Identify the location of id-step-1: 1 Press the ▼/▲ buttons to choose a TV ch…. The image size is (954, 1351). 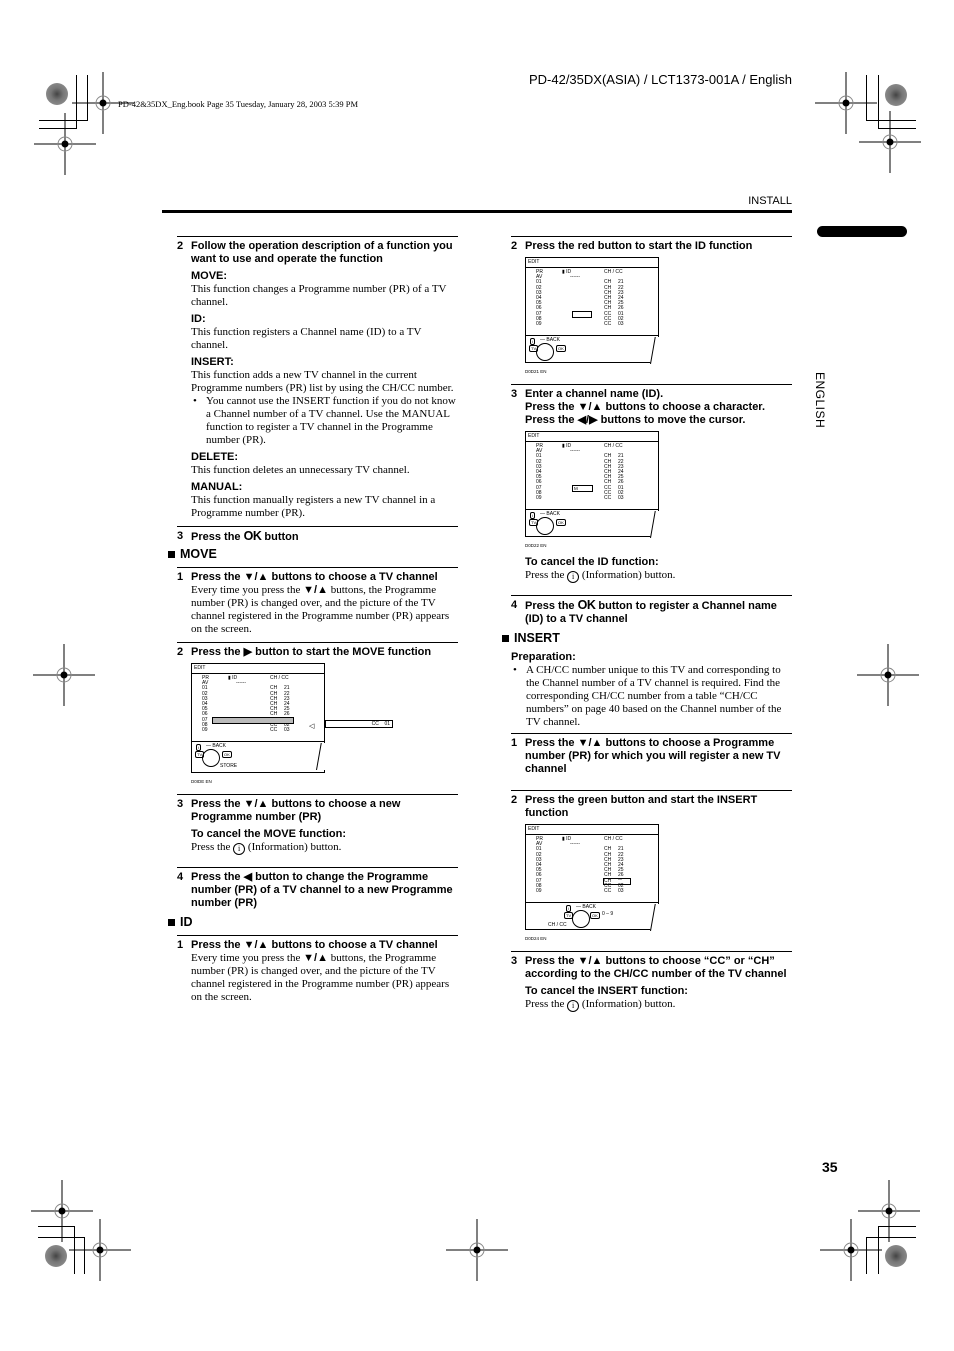
(317, 969).